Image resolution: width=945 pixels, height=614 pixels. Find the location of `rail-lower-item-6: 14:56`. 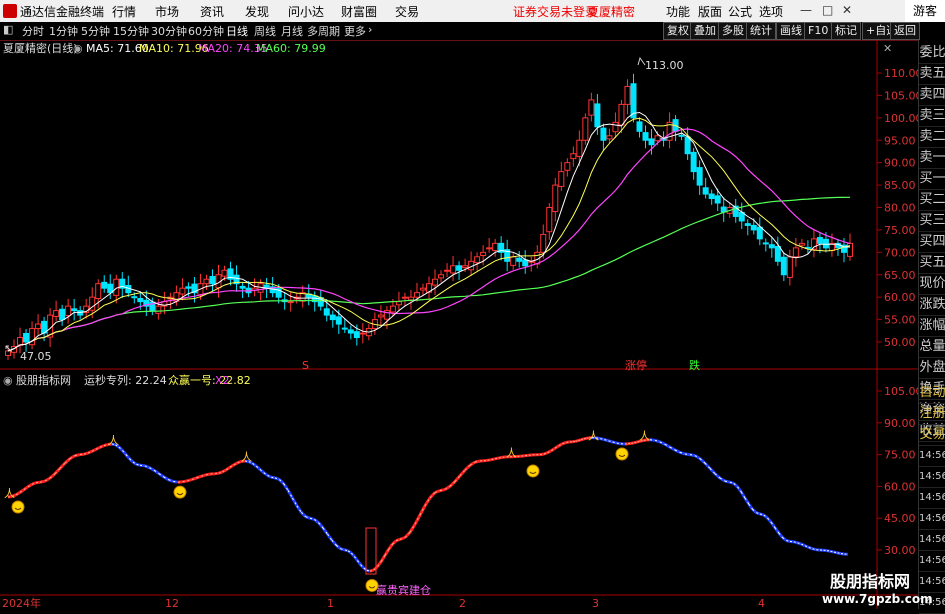

rail-lower-item-6: 14:56 is located at coordinates (932, 519).